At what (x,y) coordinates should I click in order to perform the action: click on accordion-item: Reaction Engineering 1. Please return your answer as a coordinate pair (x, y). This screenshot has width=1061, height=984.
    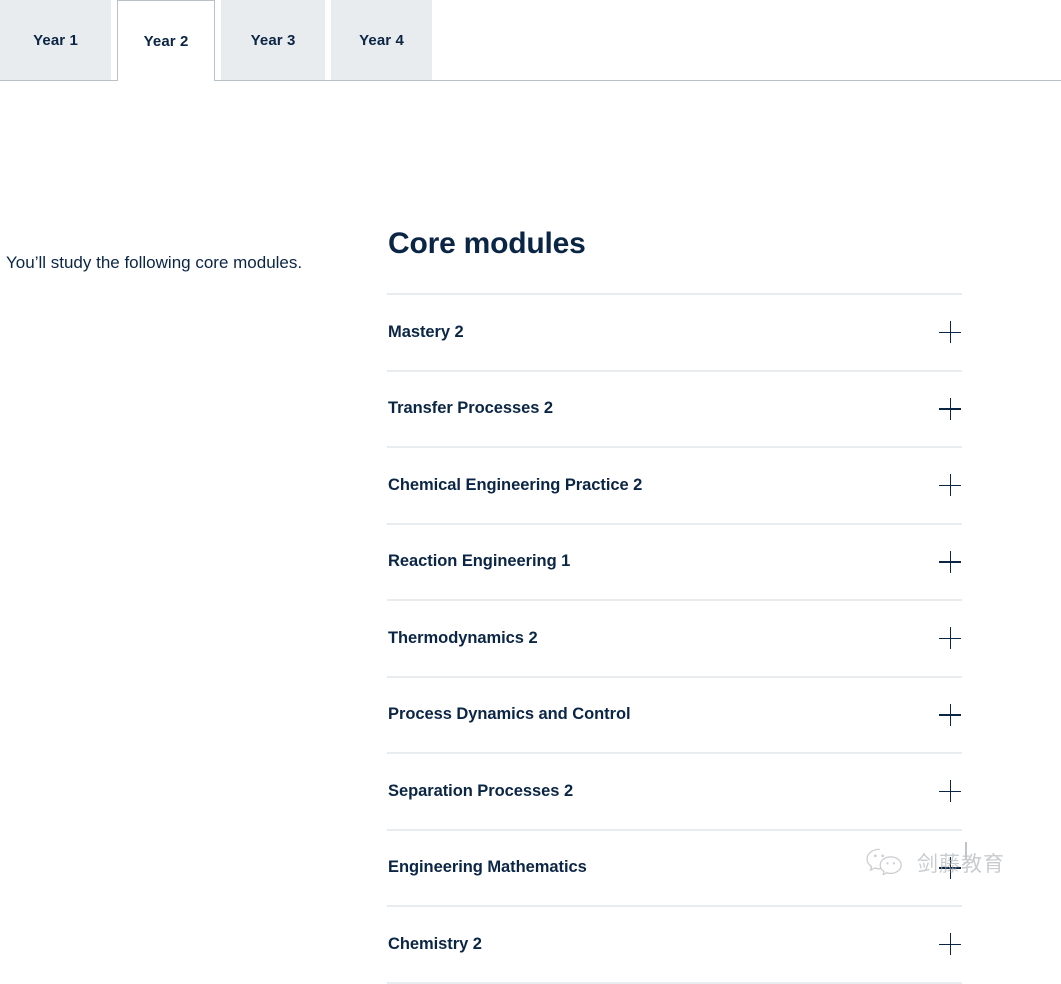
    Looking at the image, I should click on (674, 563).